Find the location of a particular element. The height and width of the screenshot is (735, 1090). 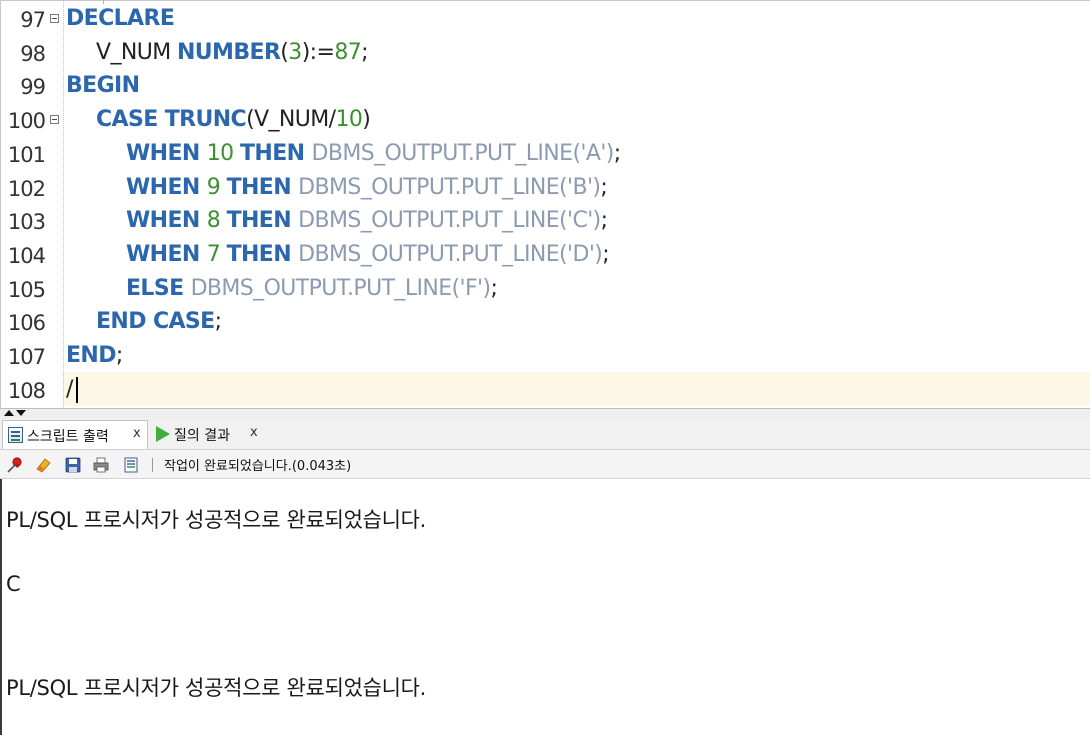

line-number: 99 is located at coordinates (33, 87).